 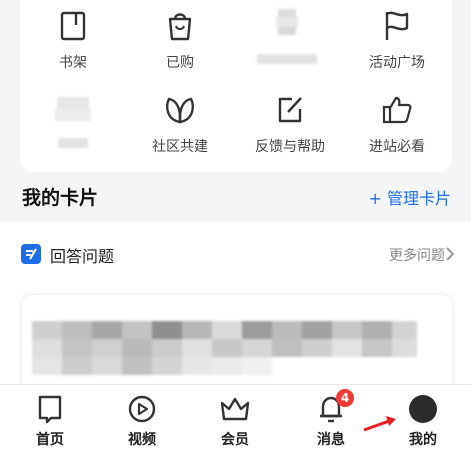 I want to click on bell-icon, so click(x=331, y=409).